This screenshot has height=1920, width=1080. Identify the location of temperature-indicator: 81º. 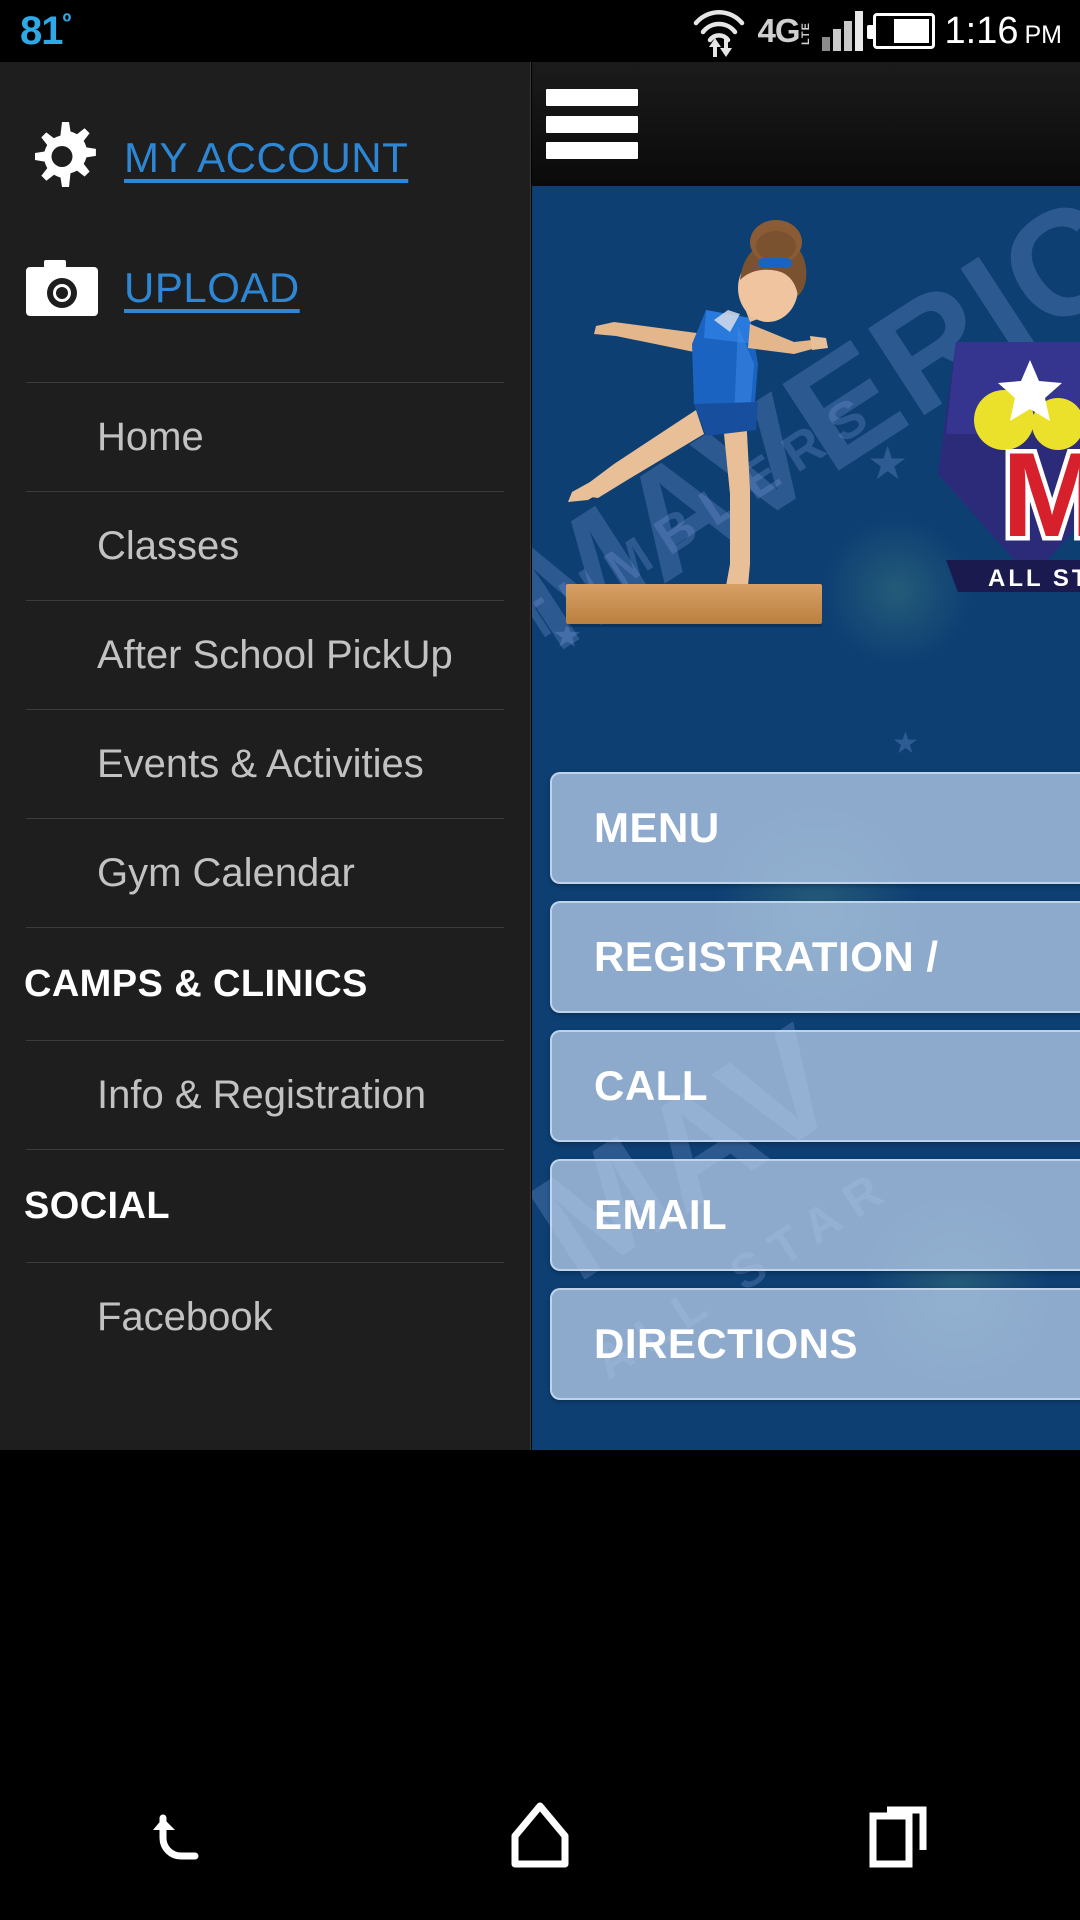
(46, 31).